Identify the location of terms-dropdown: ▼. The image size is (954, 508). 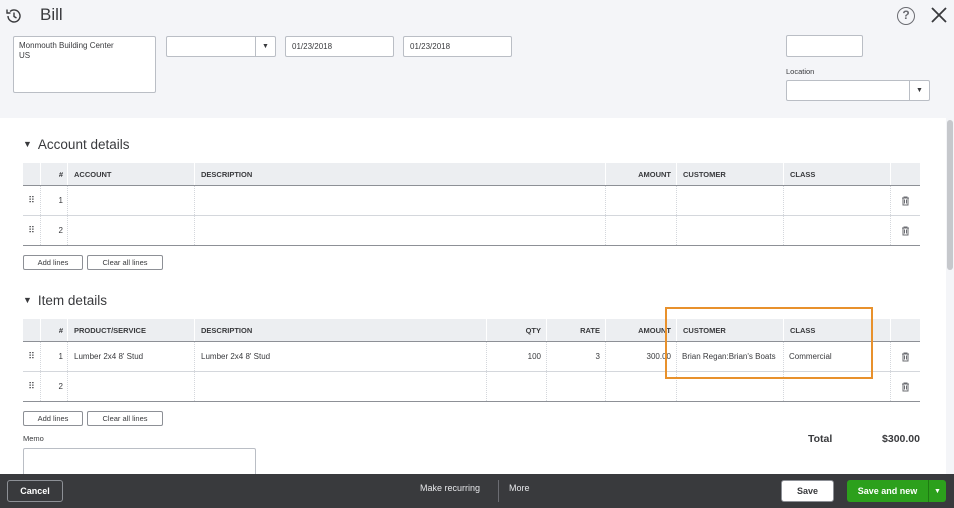
(221, 46).